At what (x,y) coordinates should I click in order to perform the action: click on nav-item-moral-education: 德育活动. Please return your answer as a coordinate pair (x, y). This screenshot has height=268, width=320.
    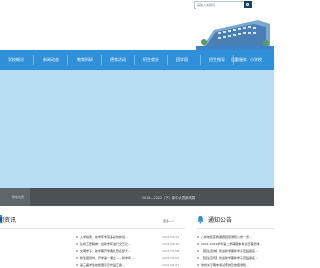
    Looking at the image, I should click on (118, 60).